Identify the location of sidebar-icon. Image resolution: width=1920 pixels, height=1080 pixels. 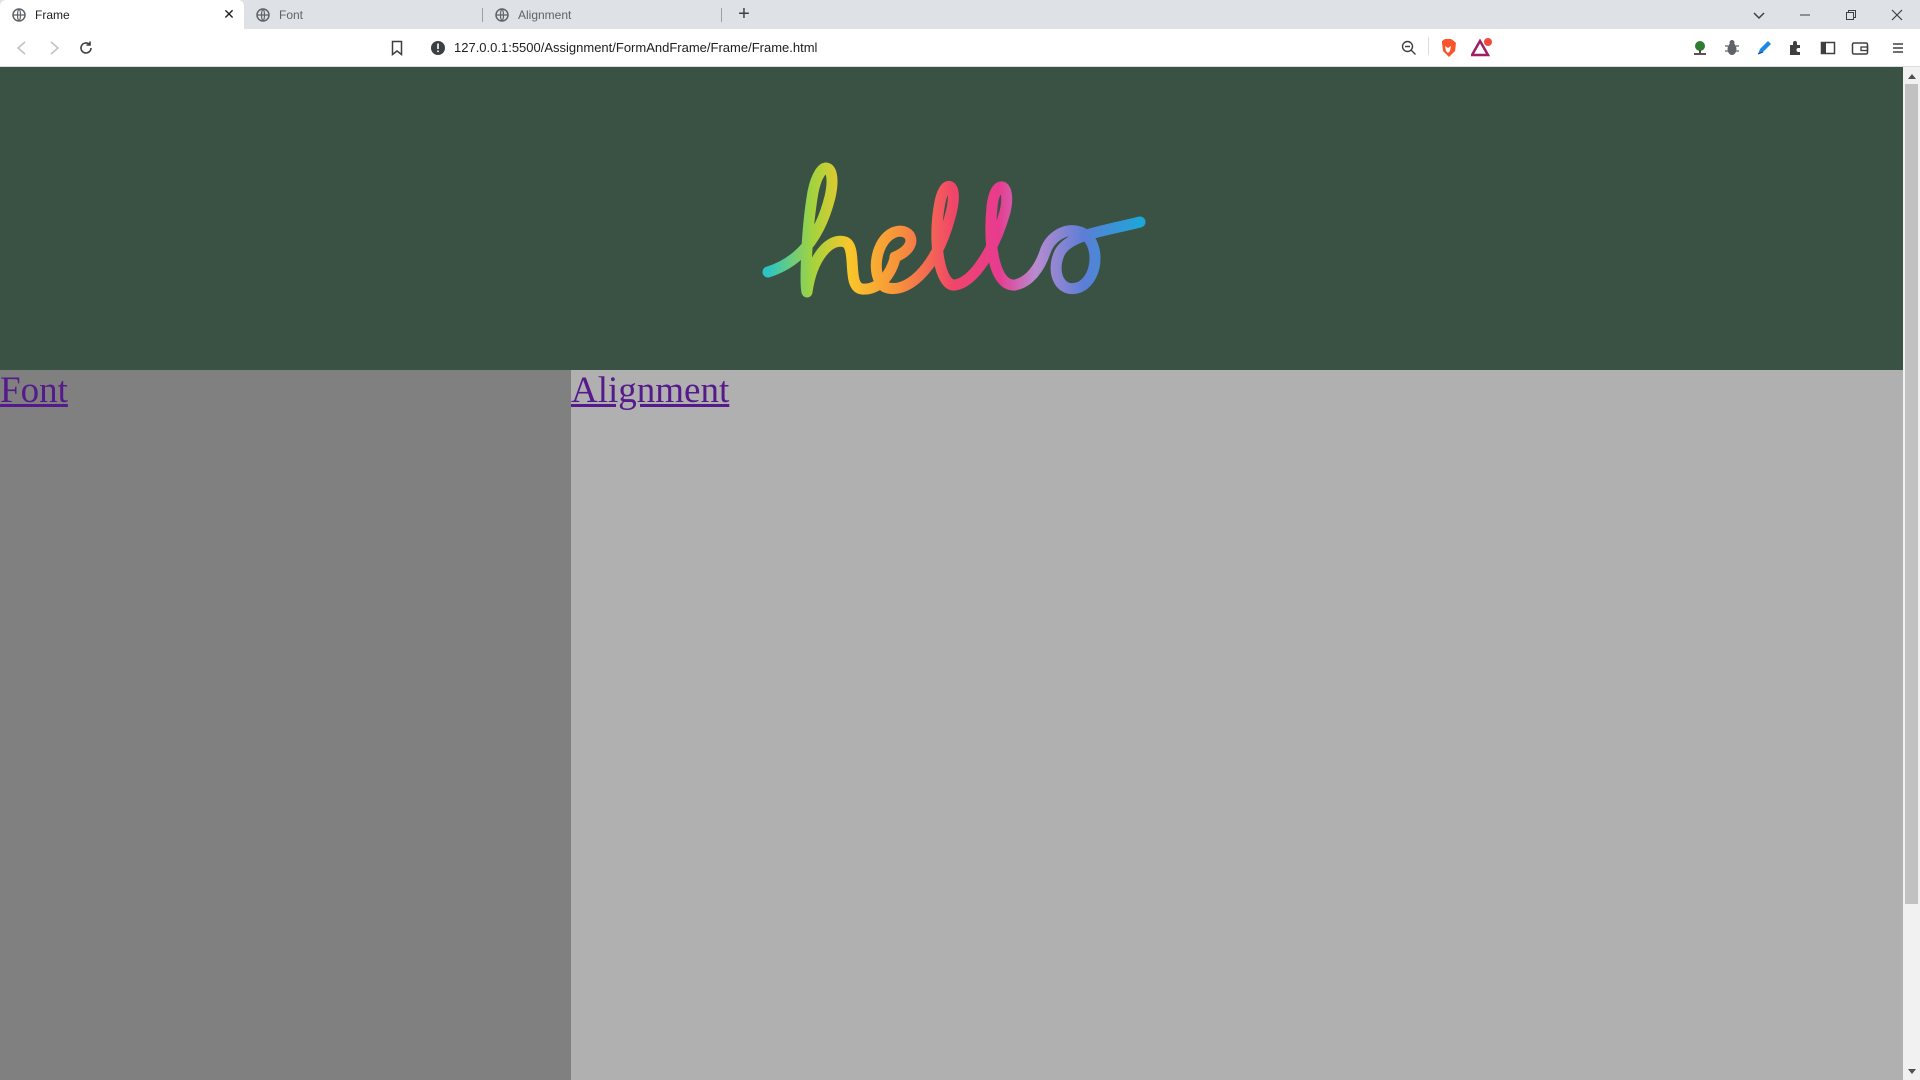
(1828, 48).